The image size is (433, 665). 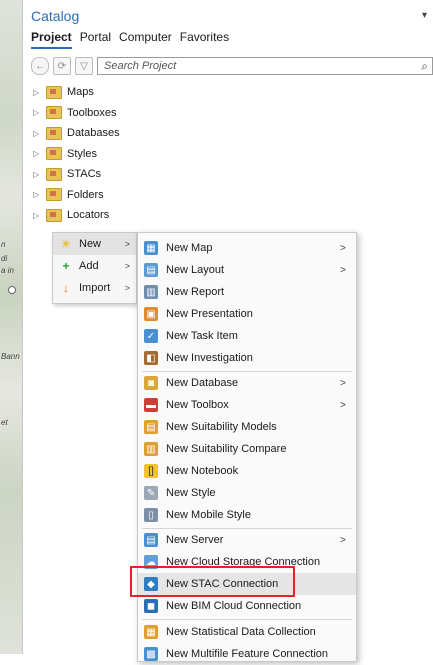 I want to click on menu-item-new-task-item: ✓ New Task Item, so click(x=247, y=336).